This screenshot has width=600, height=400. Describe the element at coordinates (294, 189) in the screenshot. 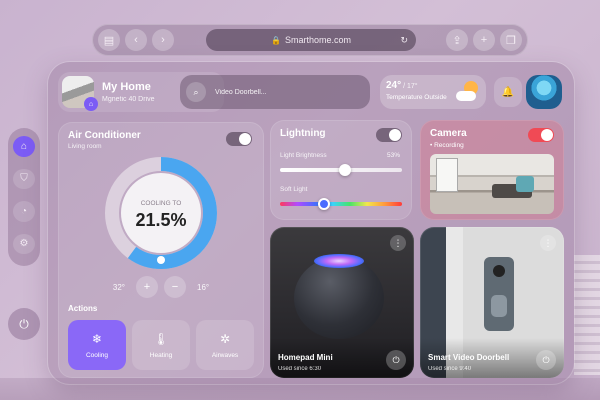

I see `soft-light-label: Soft Light` at that location.